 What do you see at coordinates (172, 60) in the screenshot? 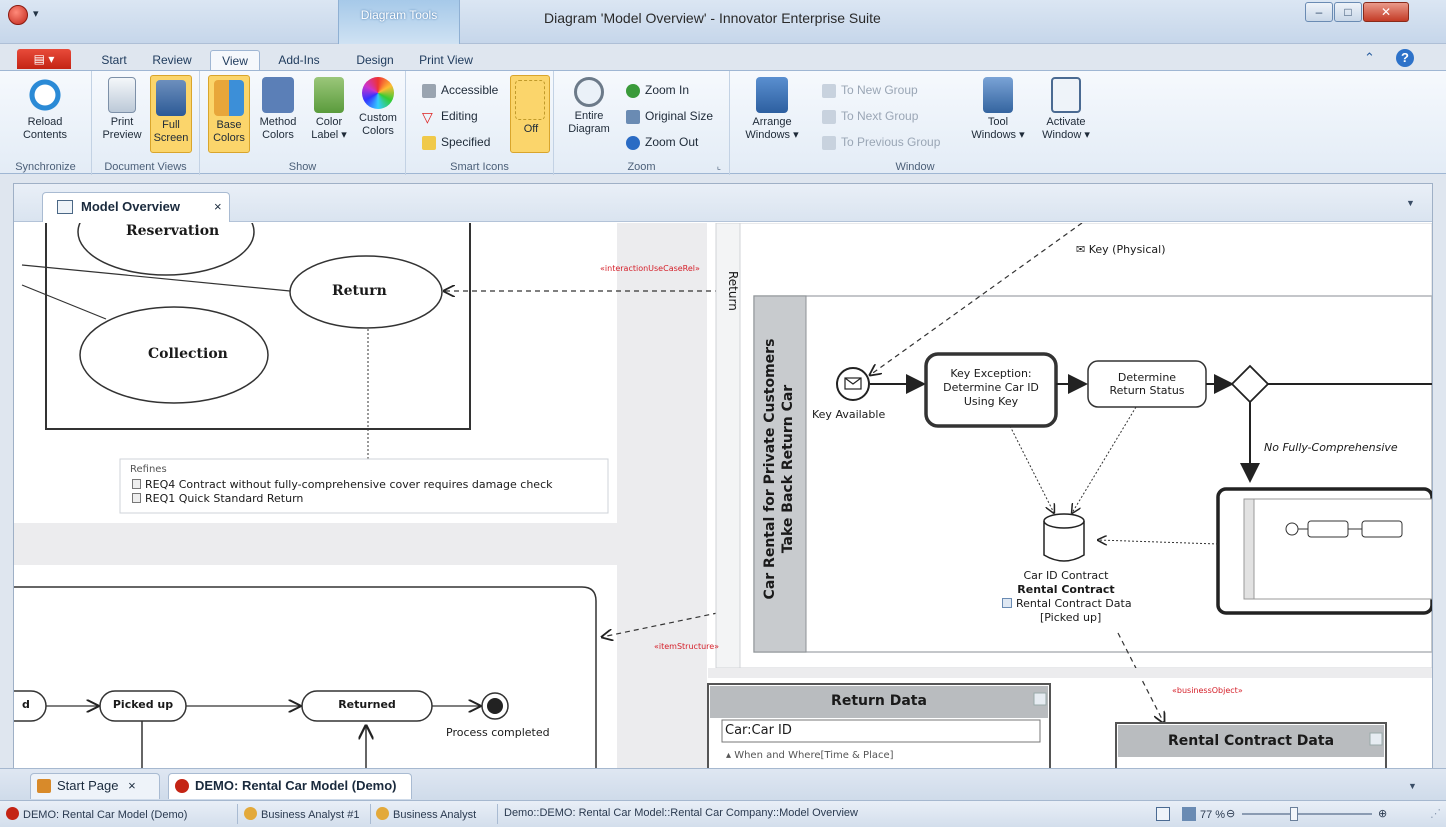
I see `tab-review: Review` at bounding box center [172, 60].